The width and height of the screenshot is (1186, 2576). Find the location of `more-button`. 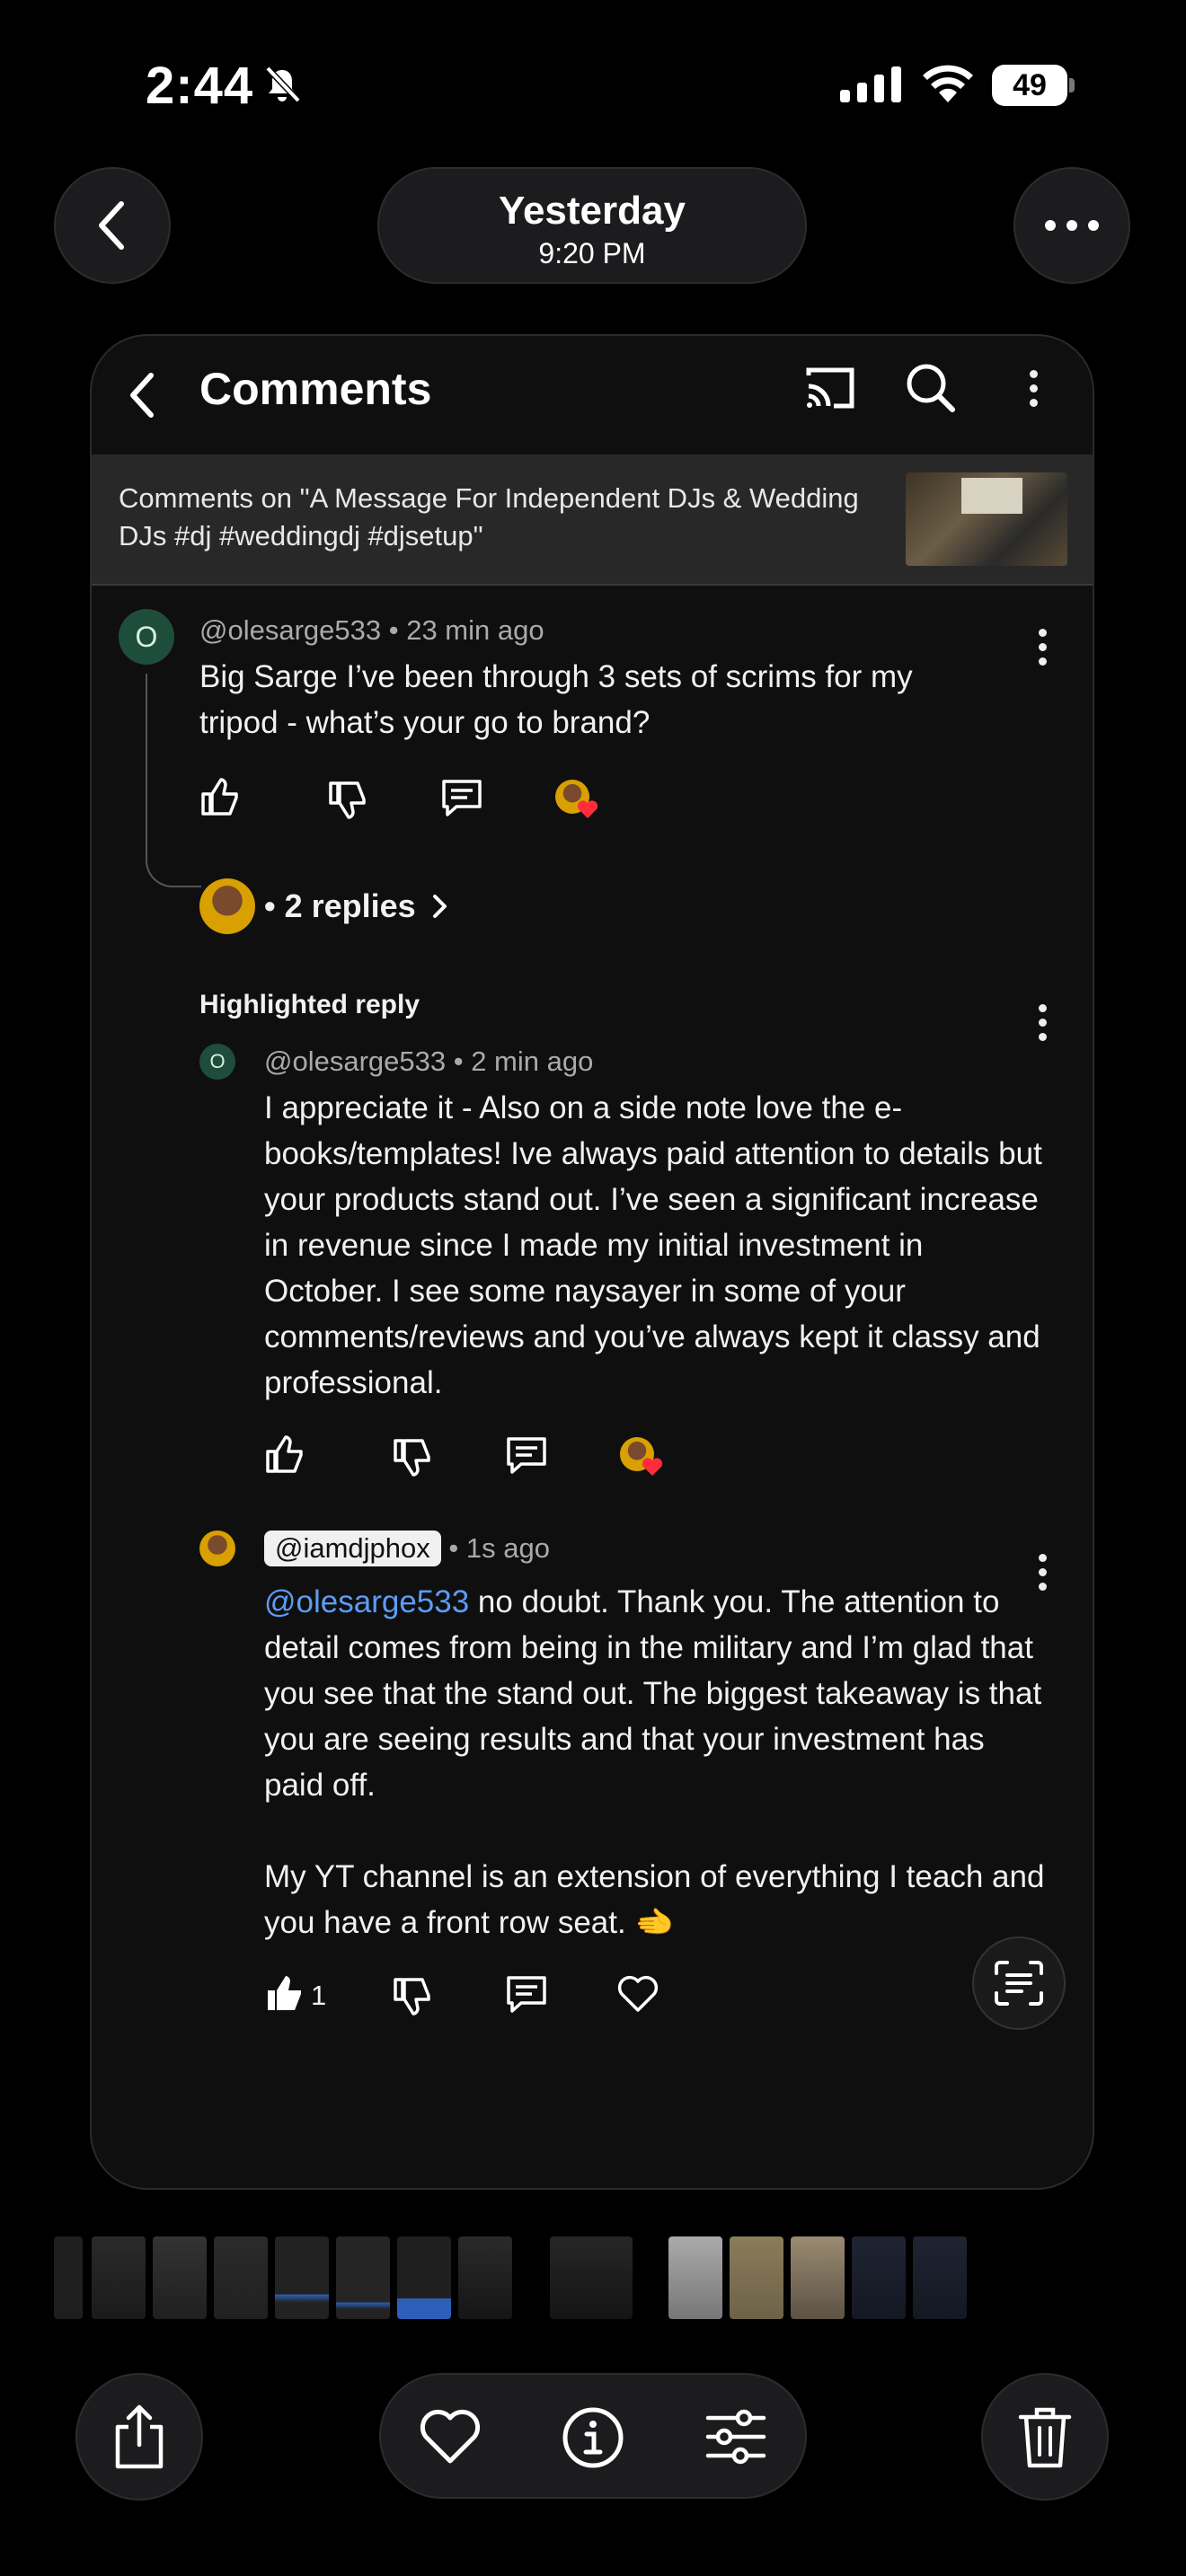

more-button is located at coordinates (1071, 225).